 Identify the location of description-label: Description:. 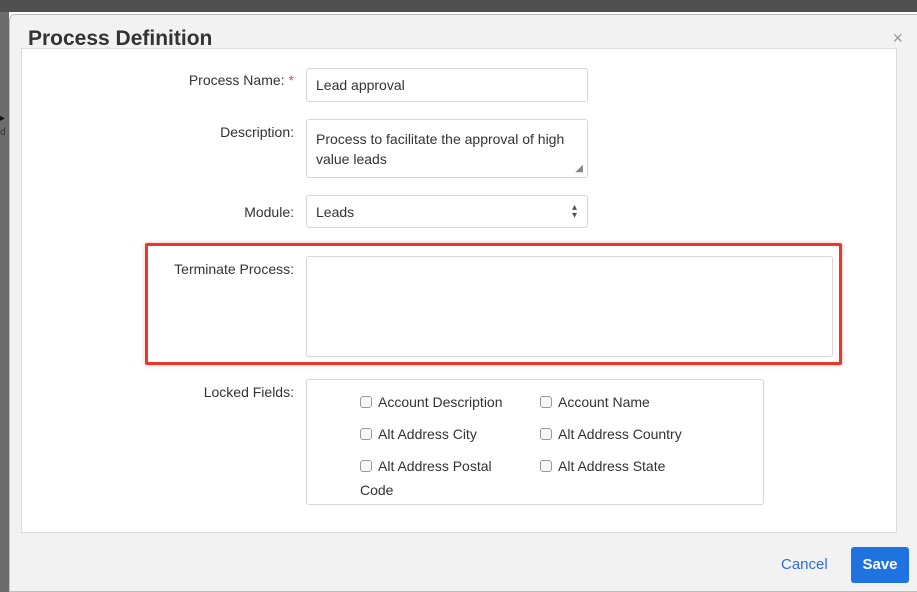
(257, 132).